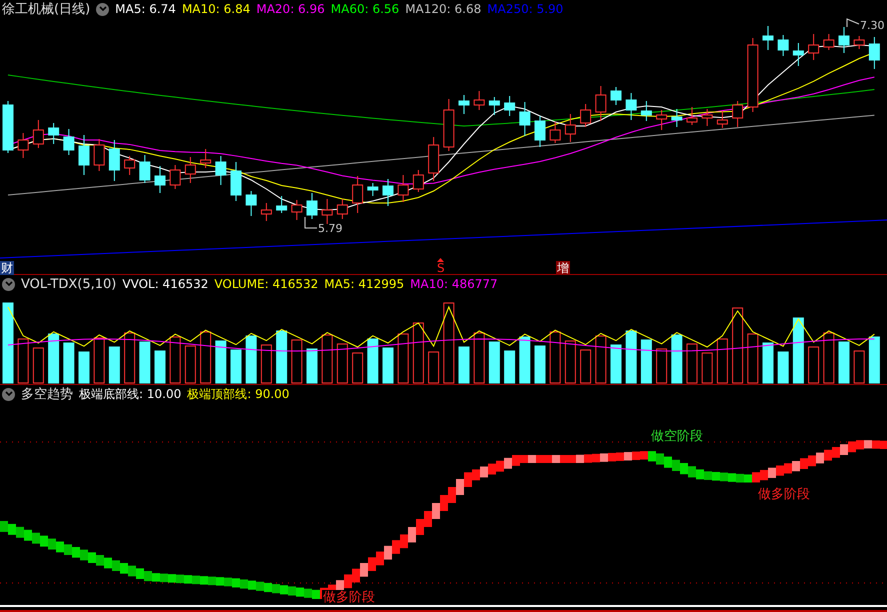  I want to click on indicator-value: MA5: 6.74, so click(145, 9).